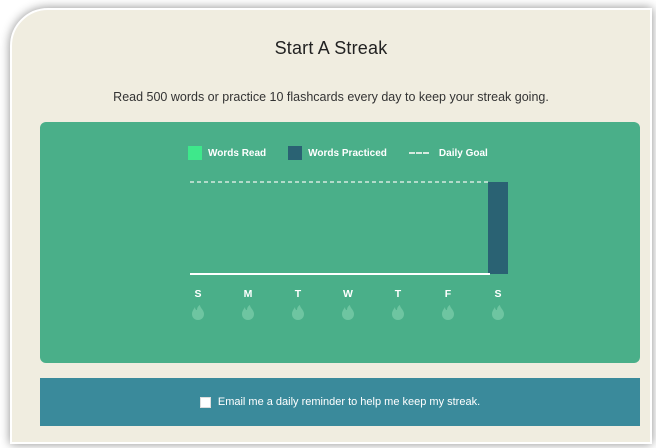  What do you see at coordinates (348, 294) in the screenshot?
I see `day-label: W` at bounding box center [348, 294].